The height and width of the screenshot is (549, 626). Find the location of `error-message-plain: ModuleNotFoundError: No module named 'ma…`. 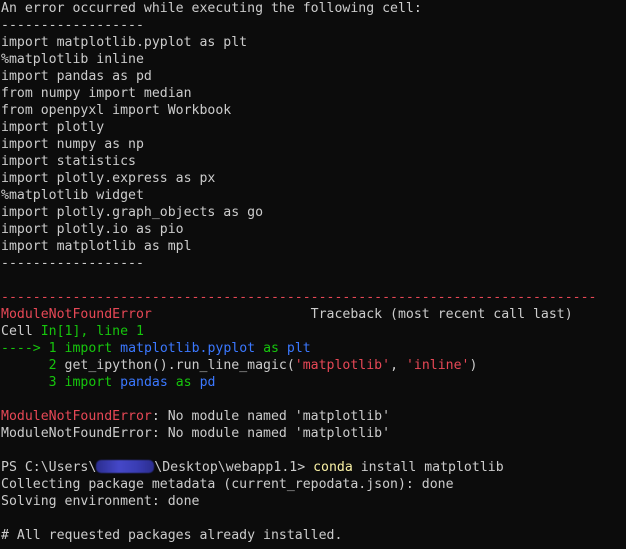

error-message-plain: ModuleNotFoundError: No module named 'ma… is located at coordinates (196, 433).